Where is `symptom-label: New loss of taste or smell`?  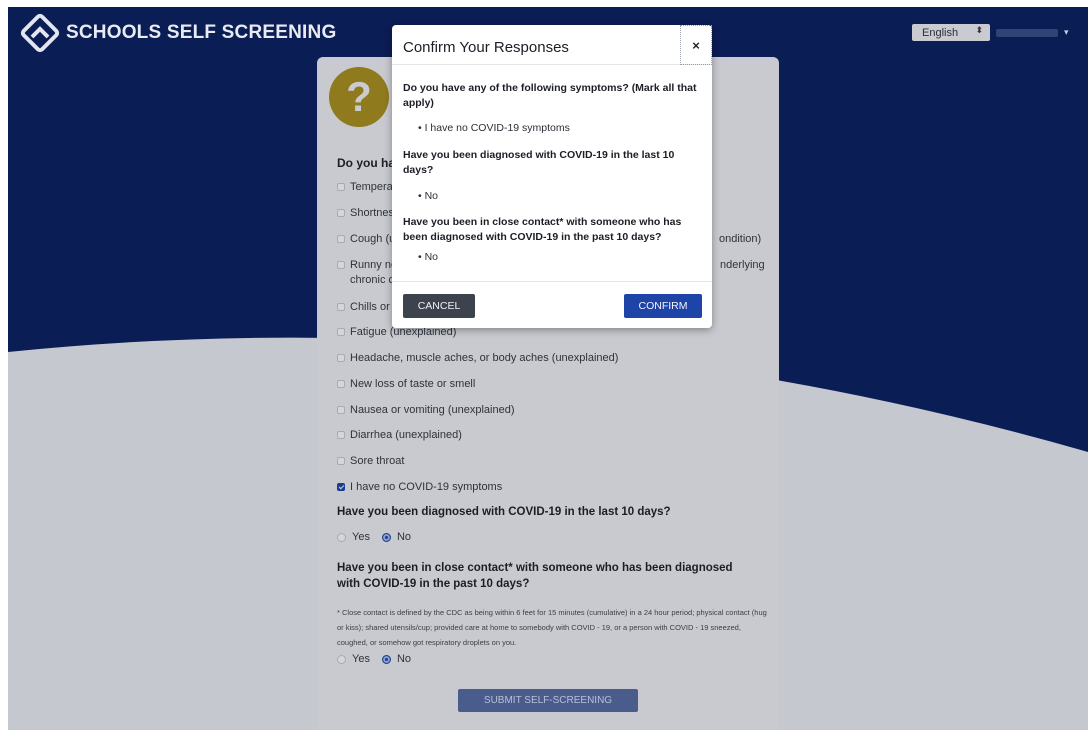 symptom-label: New loss of taste or smell is located at coordinates (413, 384).